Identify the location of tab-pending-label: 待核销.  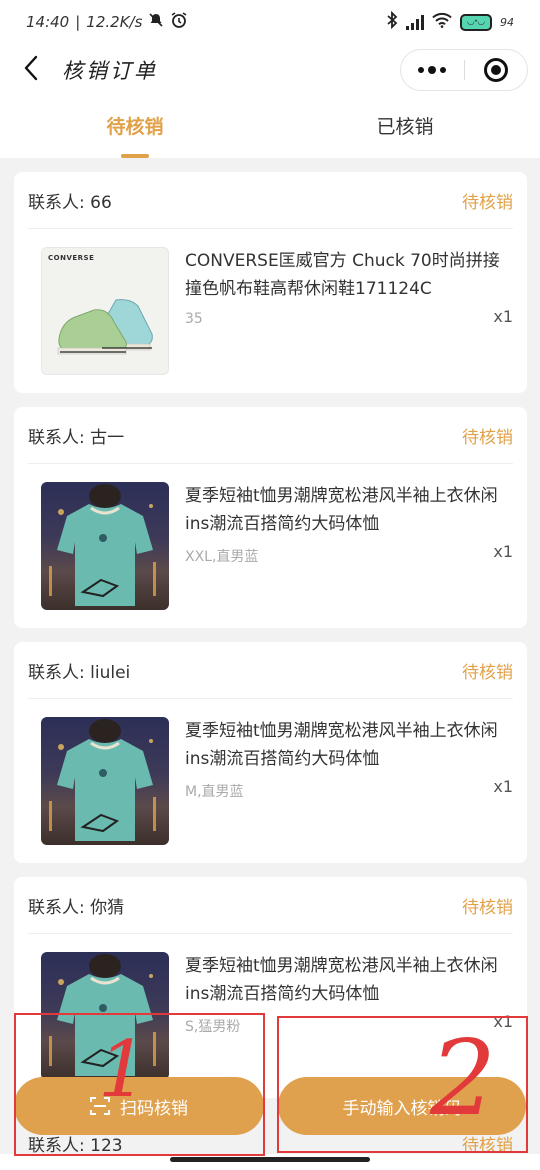
(135, 126).